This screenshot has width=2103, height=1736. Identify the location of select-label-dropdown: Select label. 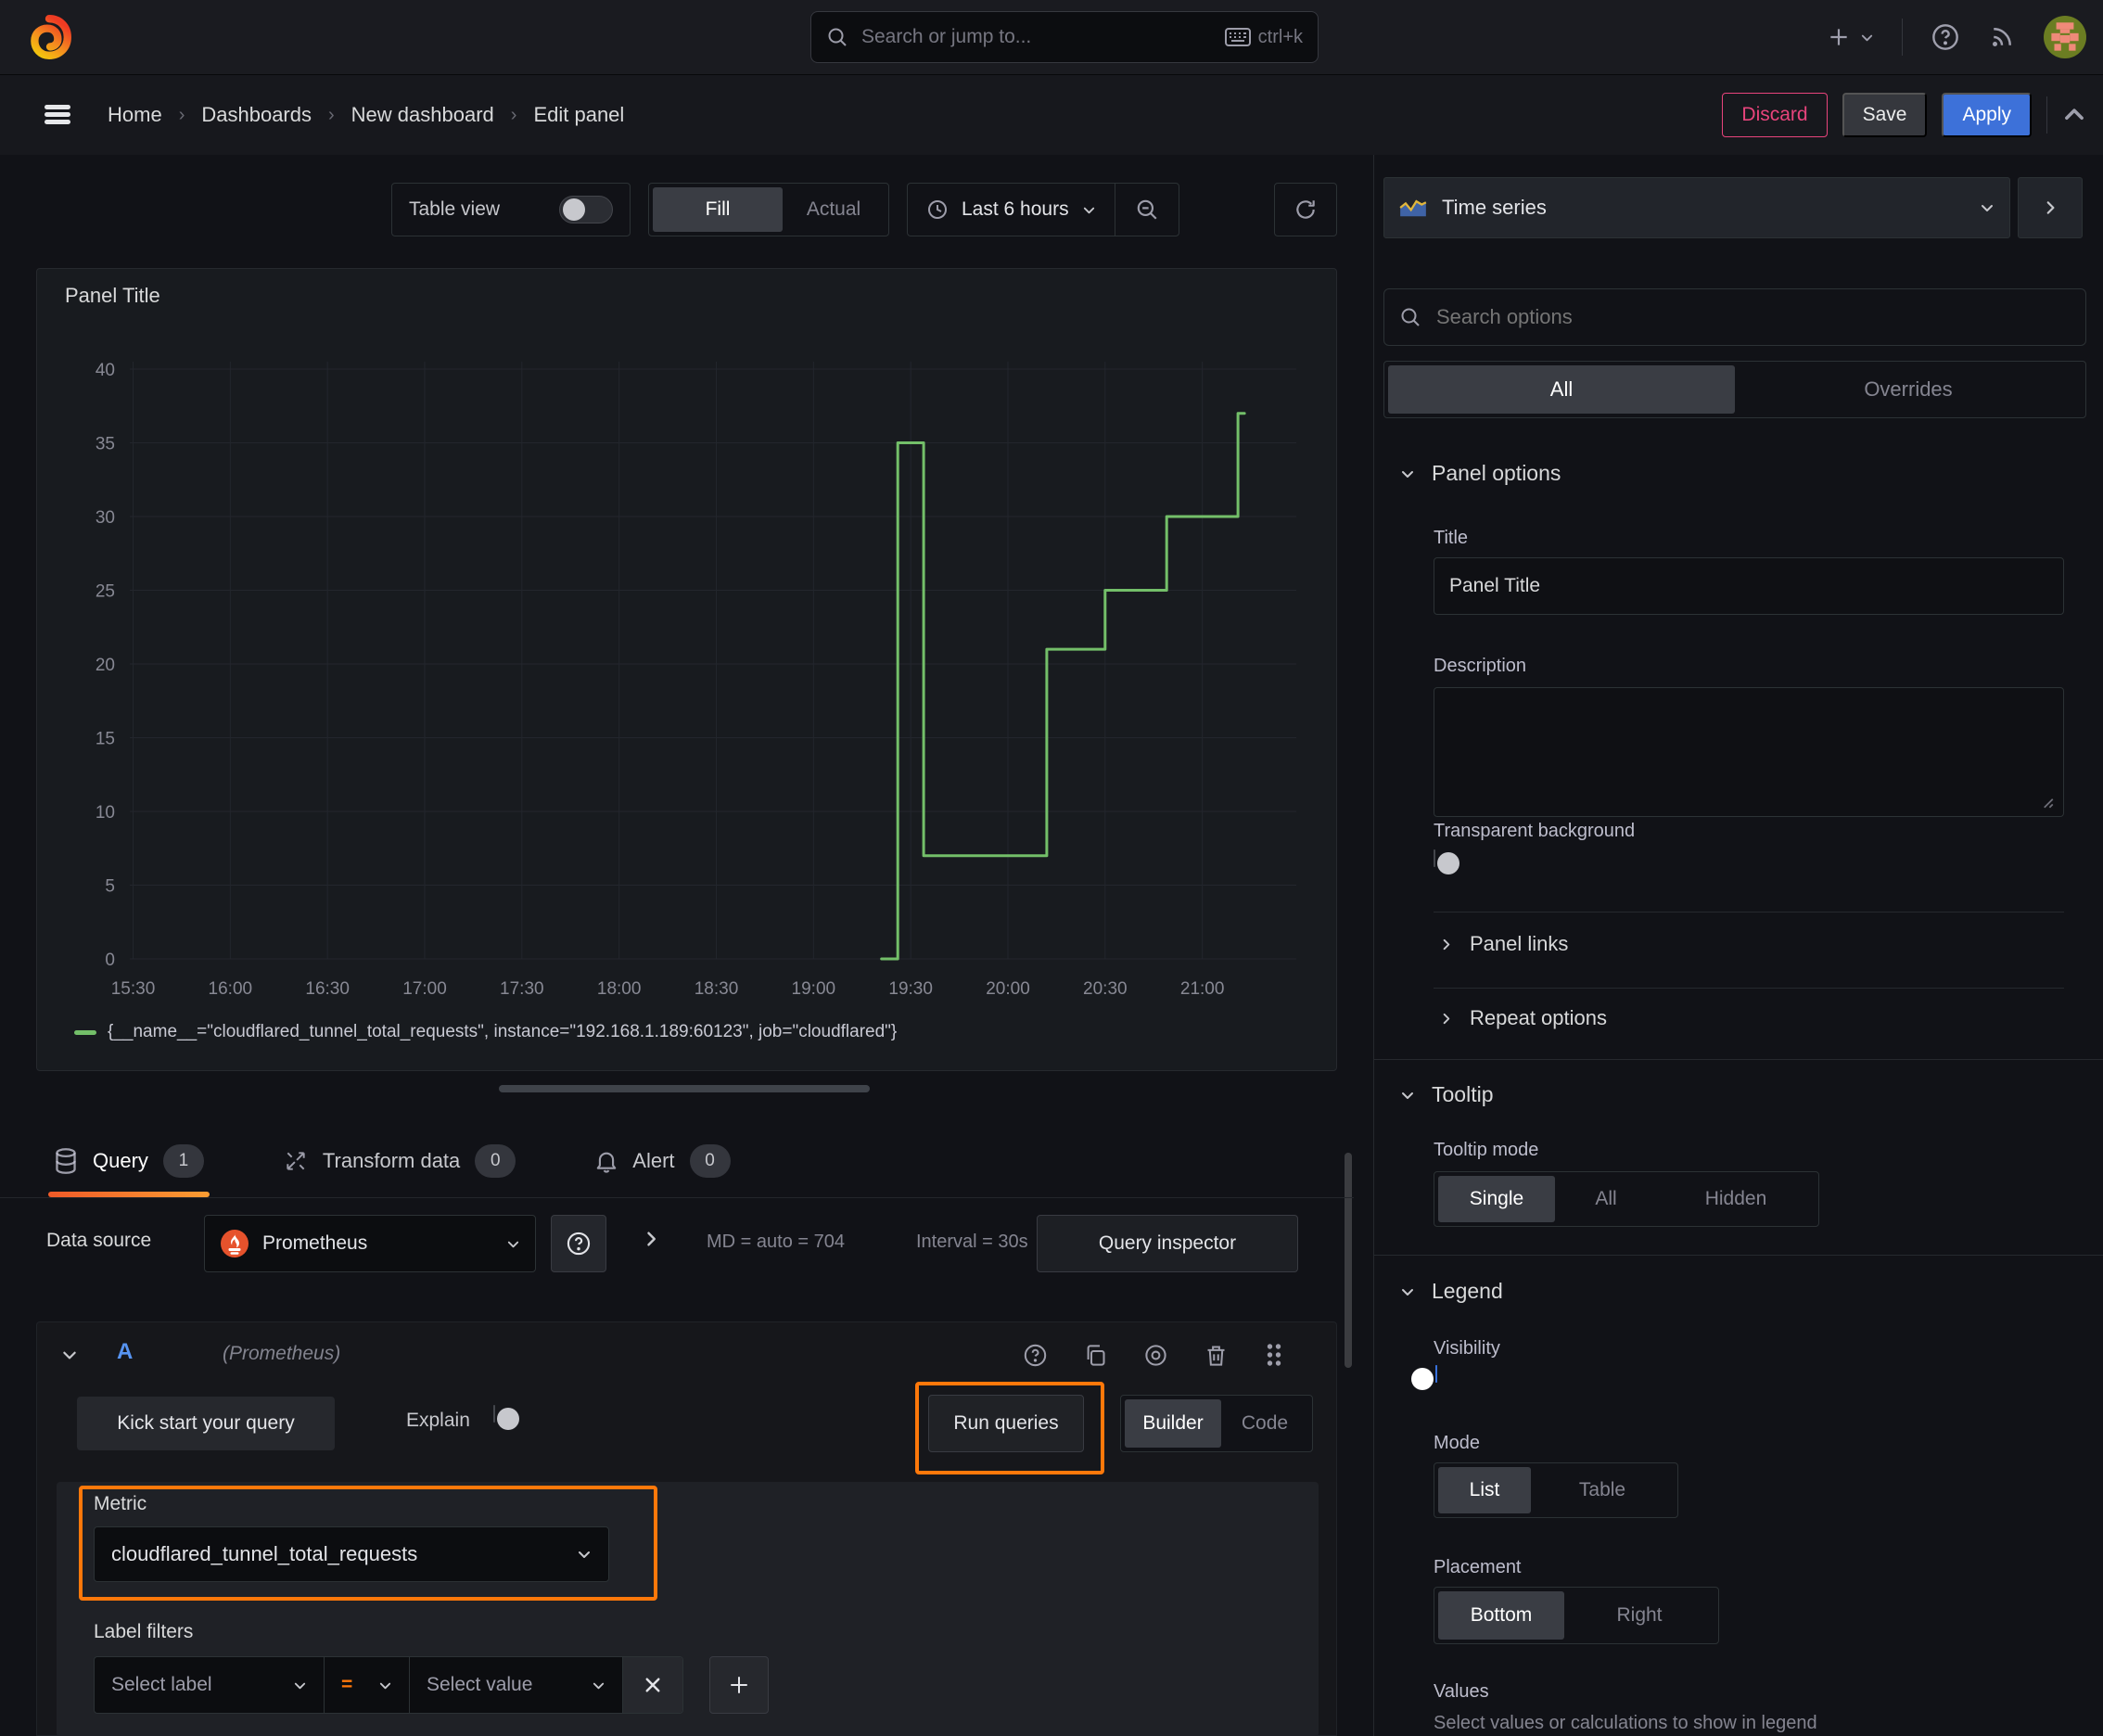
(210, 1685).